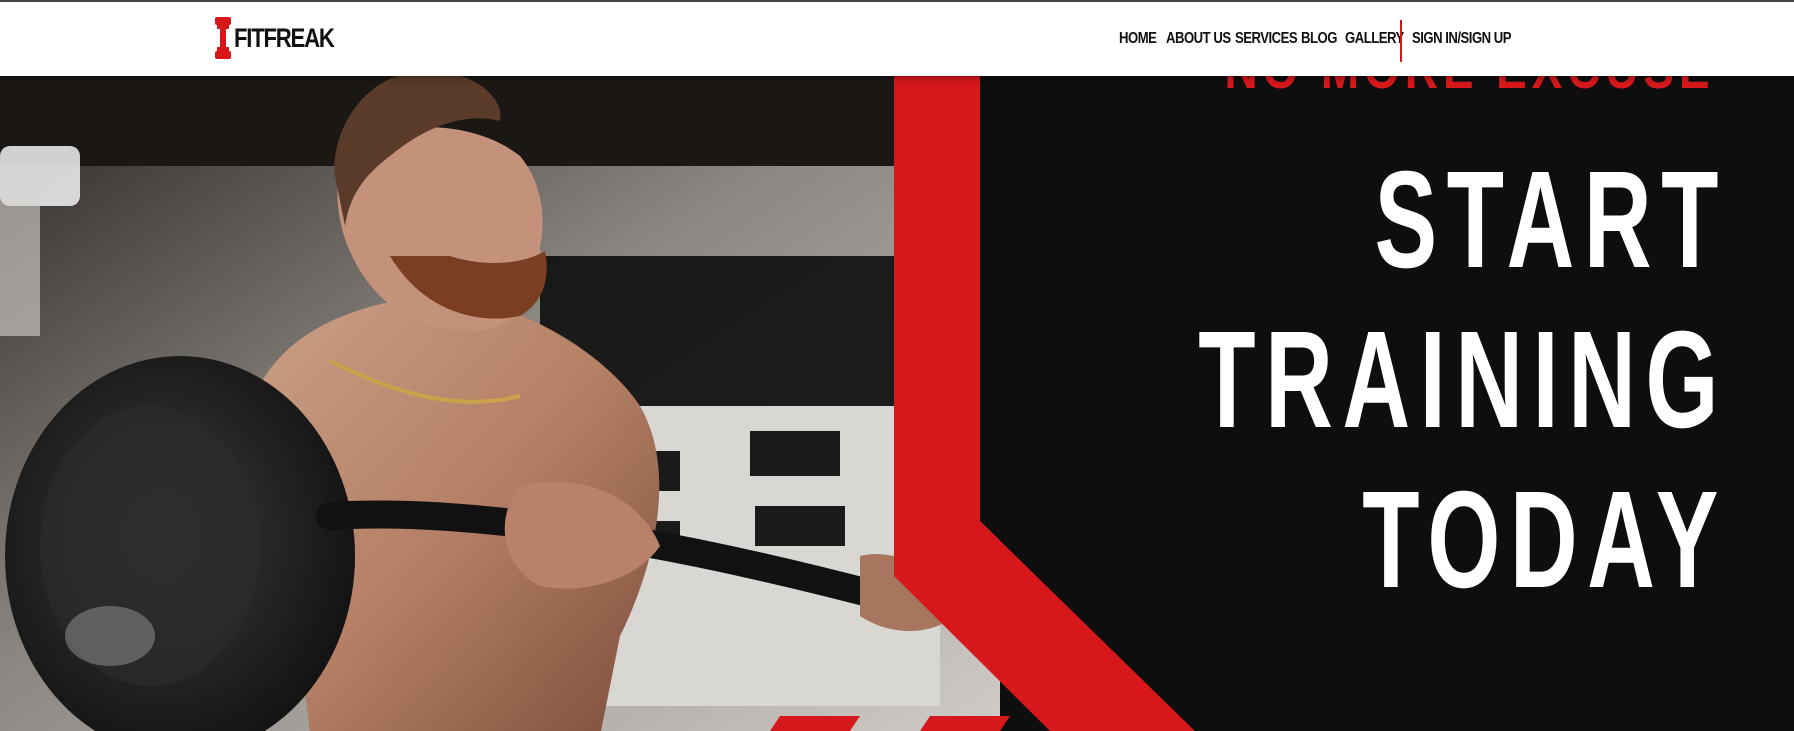 The image size is (1794, 731). What do you see at coordinates (1266, 39) in the screenshot?
I see `nav-services-link: SERVICES` at bounding box center [1266, 39].